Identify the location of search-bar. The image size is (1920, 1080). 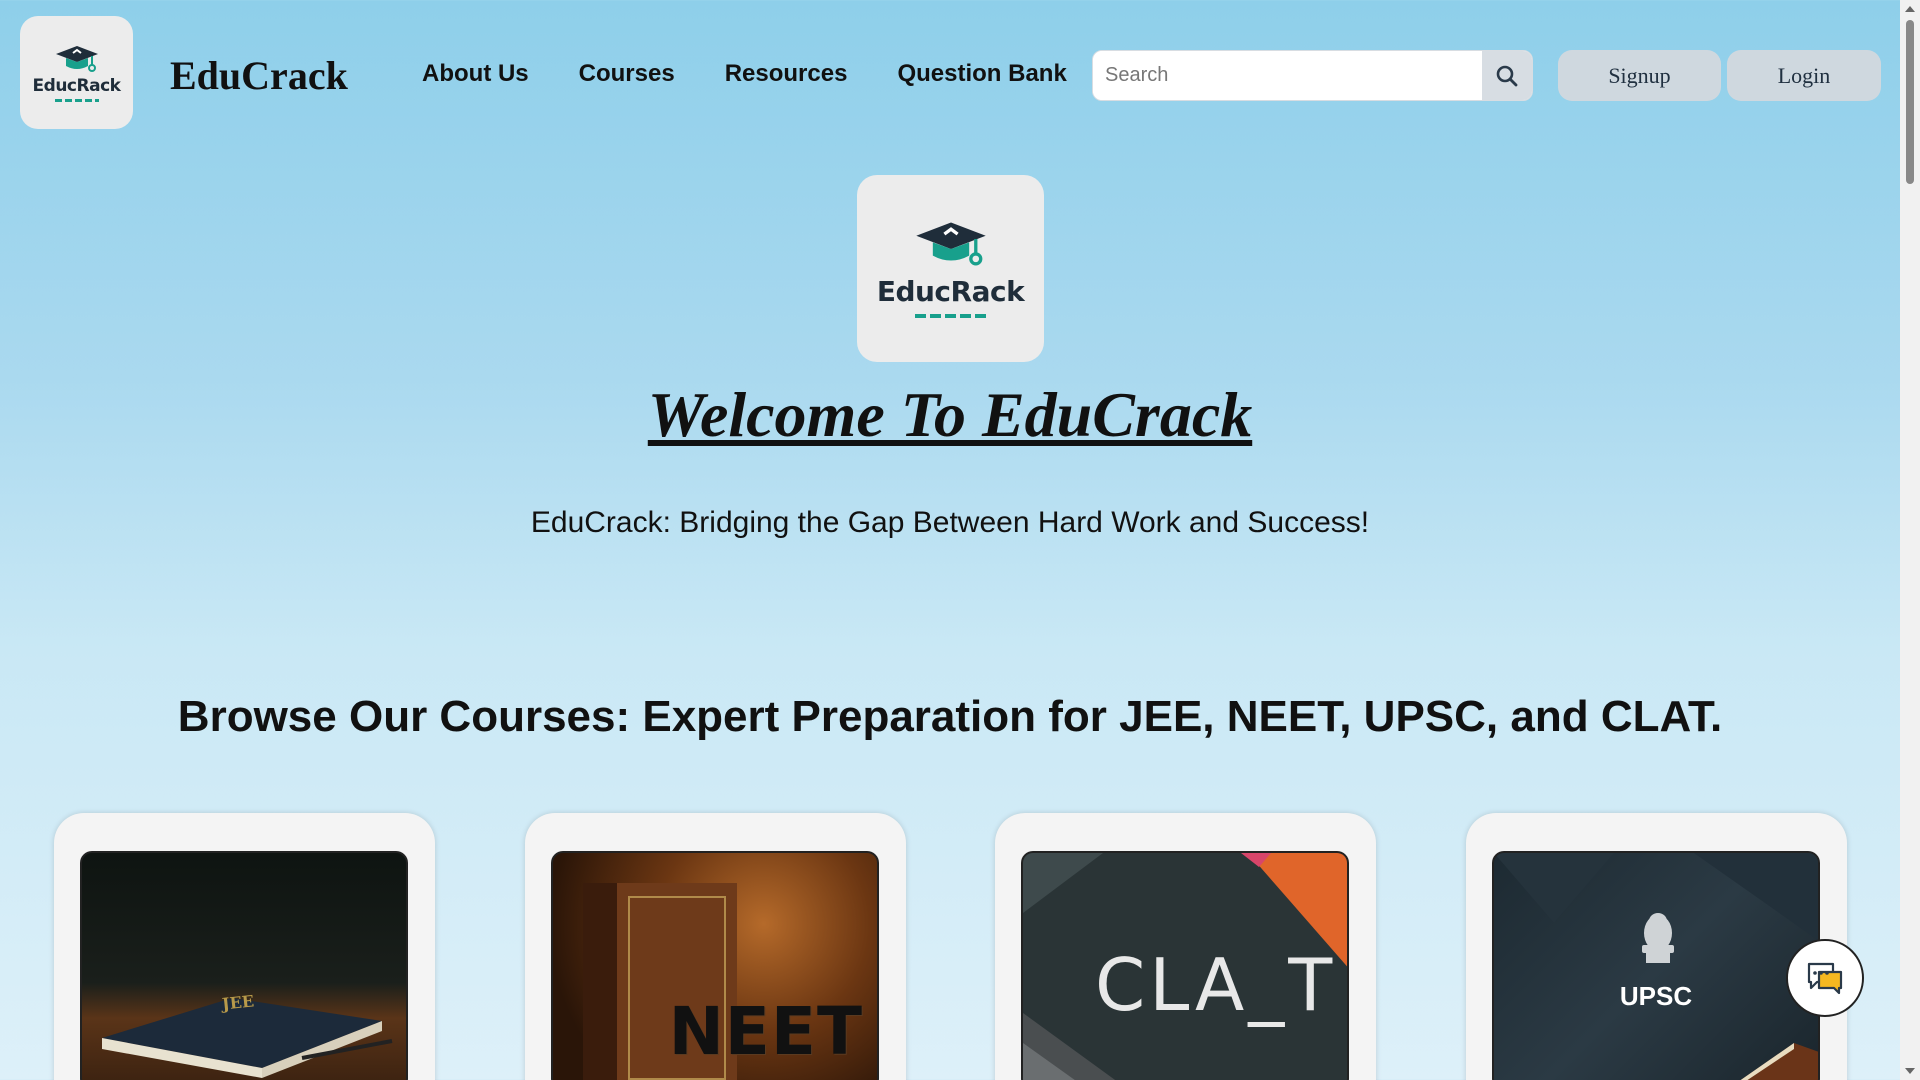
(1312, 75).